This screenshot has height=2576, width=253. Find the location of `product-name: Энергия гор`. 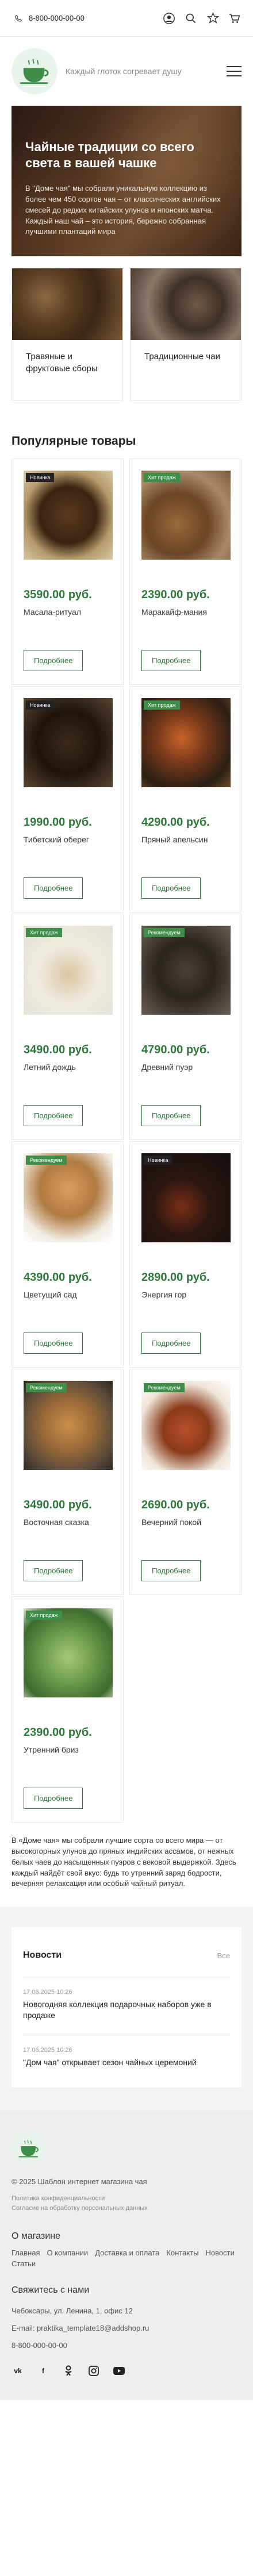

product-name: Энергия гор is located at coordinates (185, 1294).